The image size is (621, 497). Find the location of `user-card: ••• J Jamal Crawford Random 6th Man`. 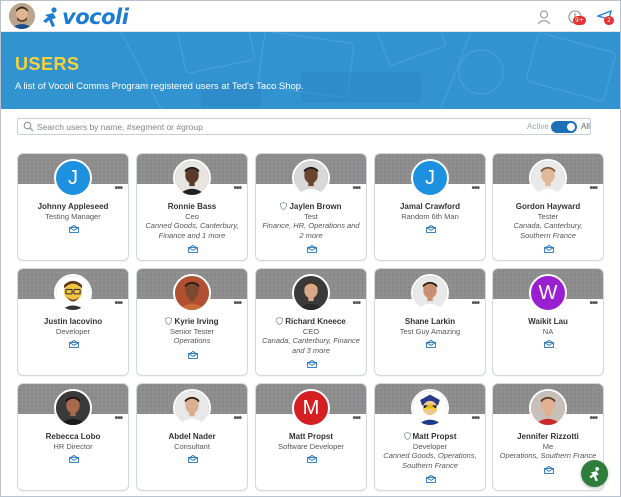

user-card: ••• J Jamal Crawford Random 6th Man is located at coordinates (430, 207).